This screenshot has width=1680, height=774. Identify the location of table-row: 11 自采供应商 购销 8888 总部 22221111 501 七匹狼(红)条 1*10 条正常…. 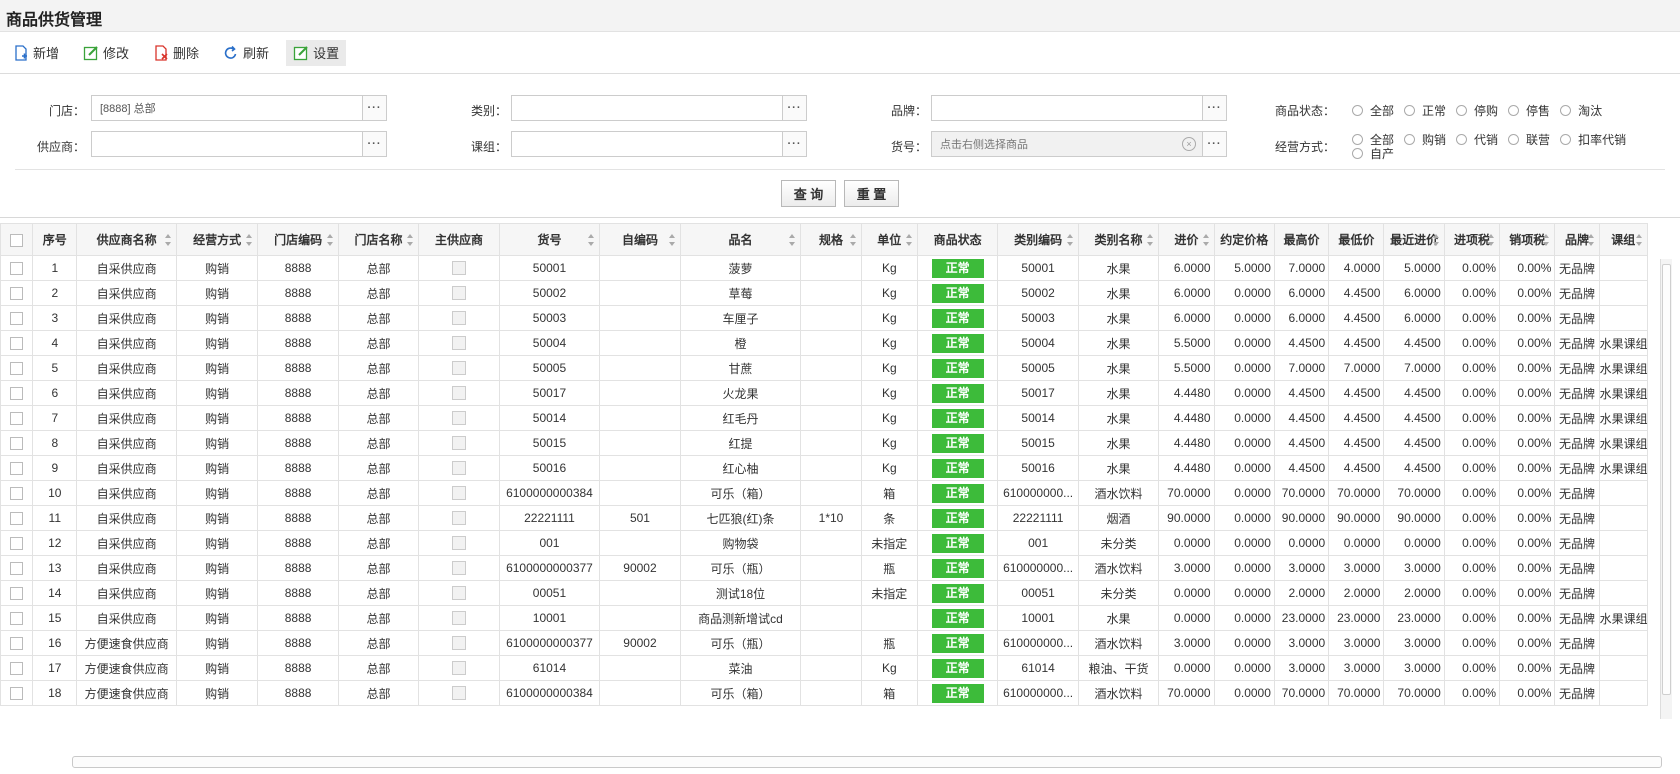
(824, 518).